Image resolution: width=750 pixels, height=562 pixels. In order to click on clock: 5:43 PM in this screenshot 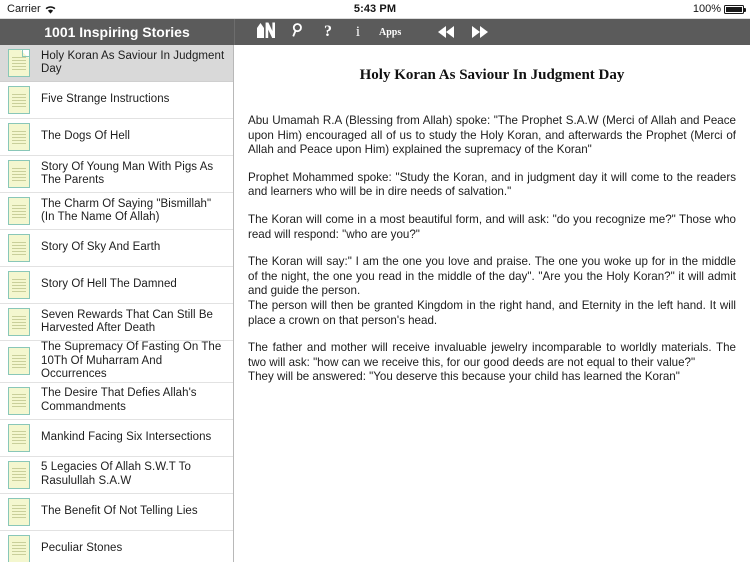, I will do `click(375, 9)`.